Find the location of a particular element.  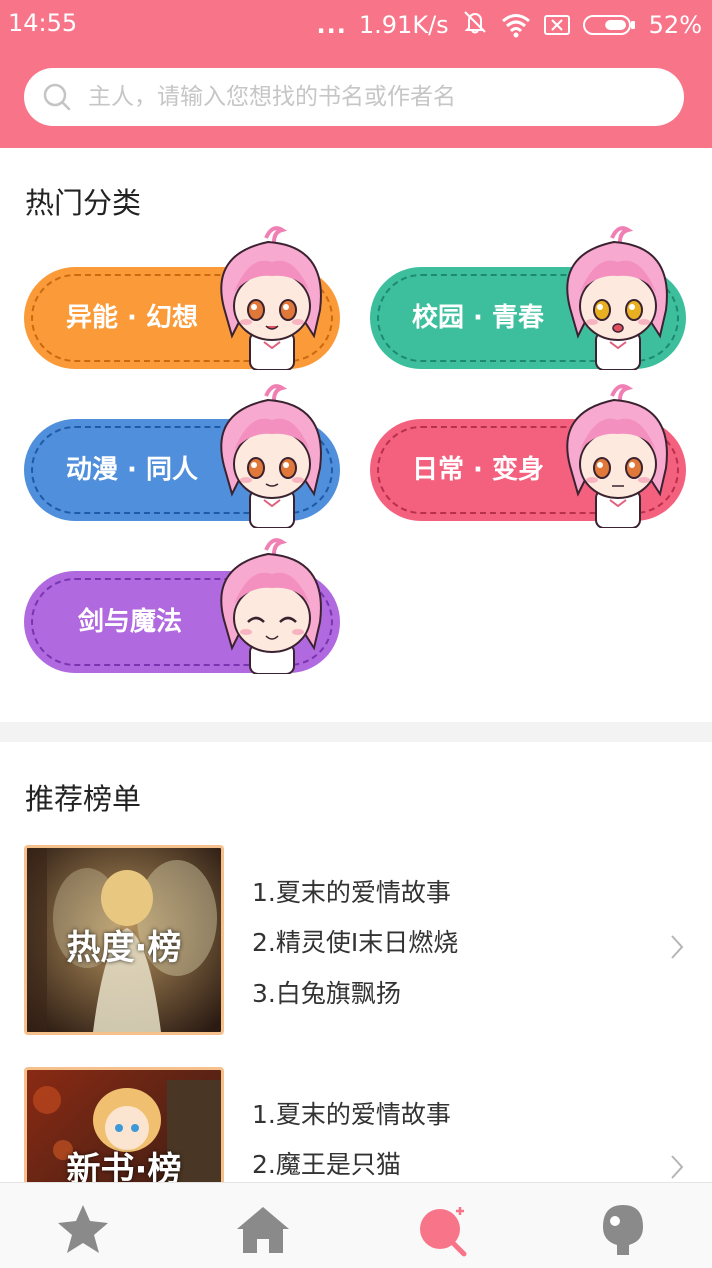

category-label: 日常 · 变身 is located at coordinates (478, 470).